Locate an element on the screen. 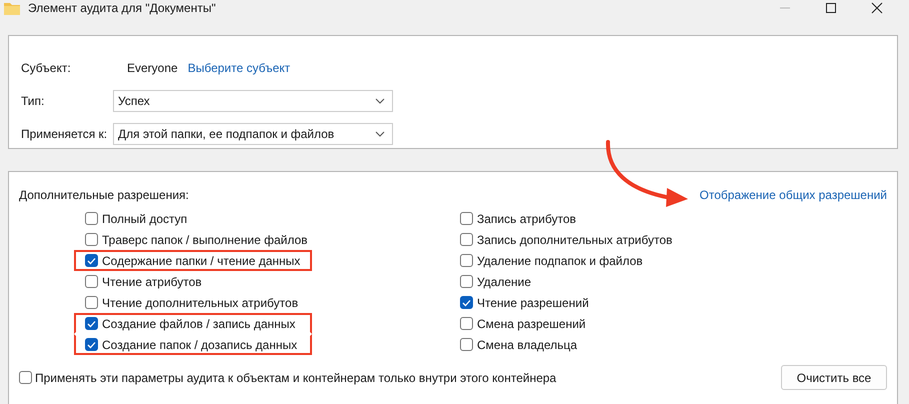  type-dropdown: Успех is located at coordinates (253, 101).